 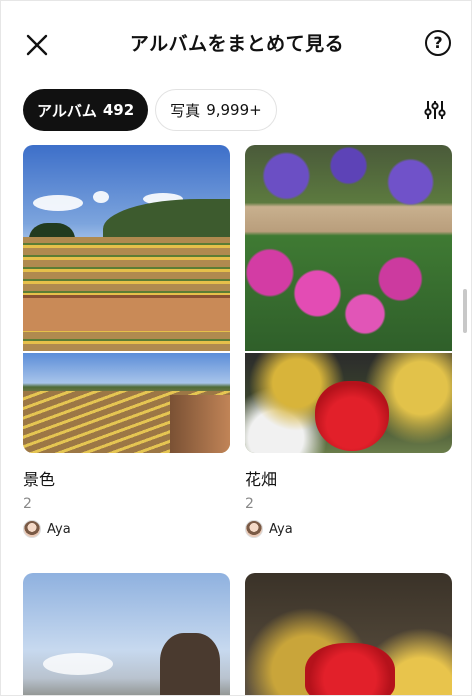 I want to click on album-name: 景色, so click(x=39, y=479).